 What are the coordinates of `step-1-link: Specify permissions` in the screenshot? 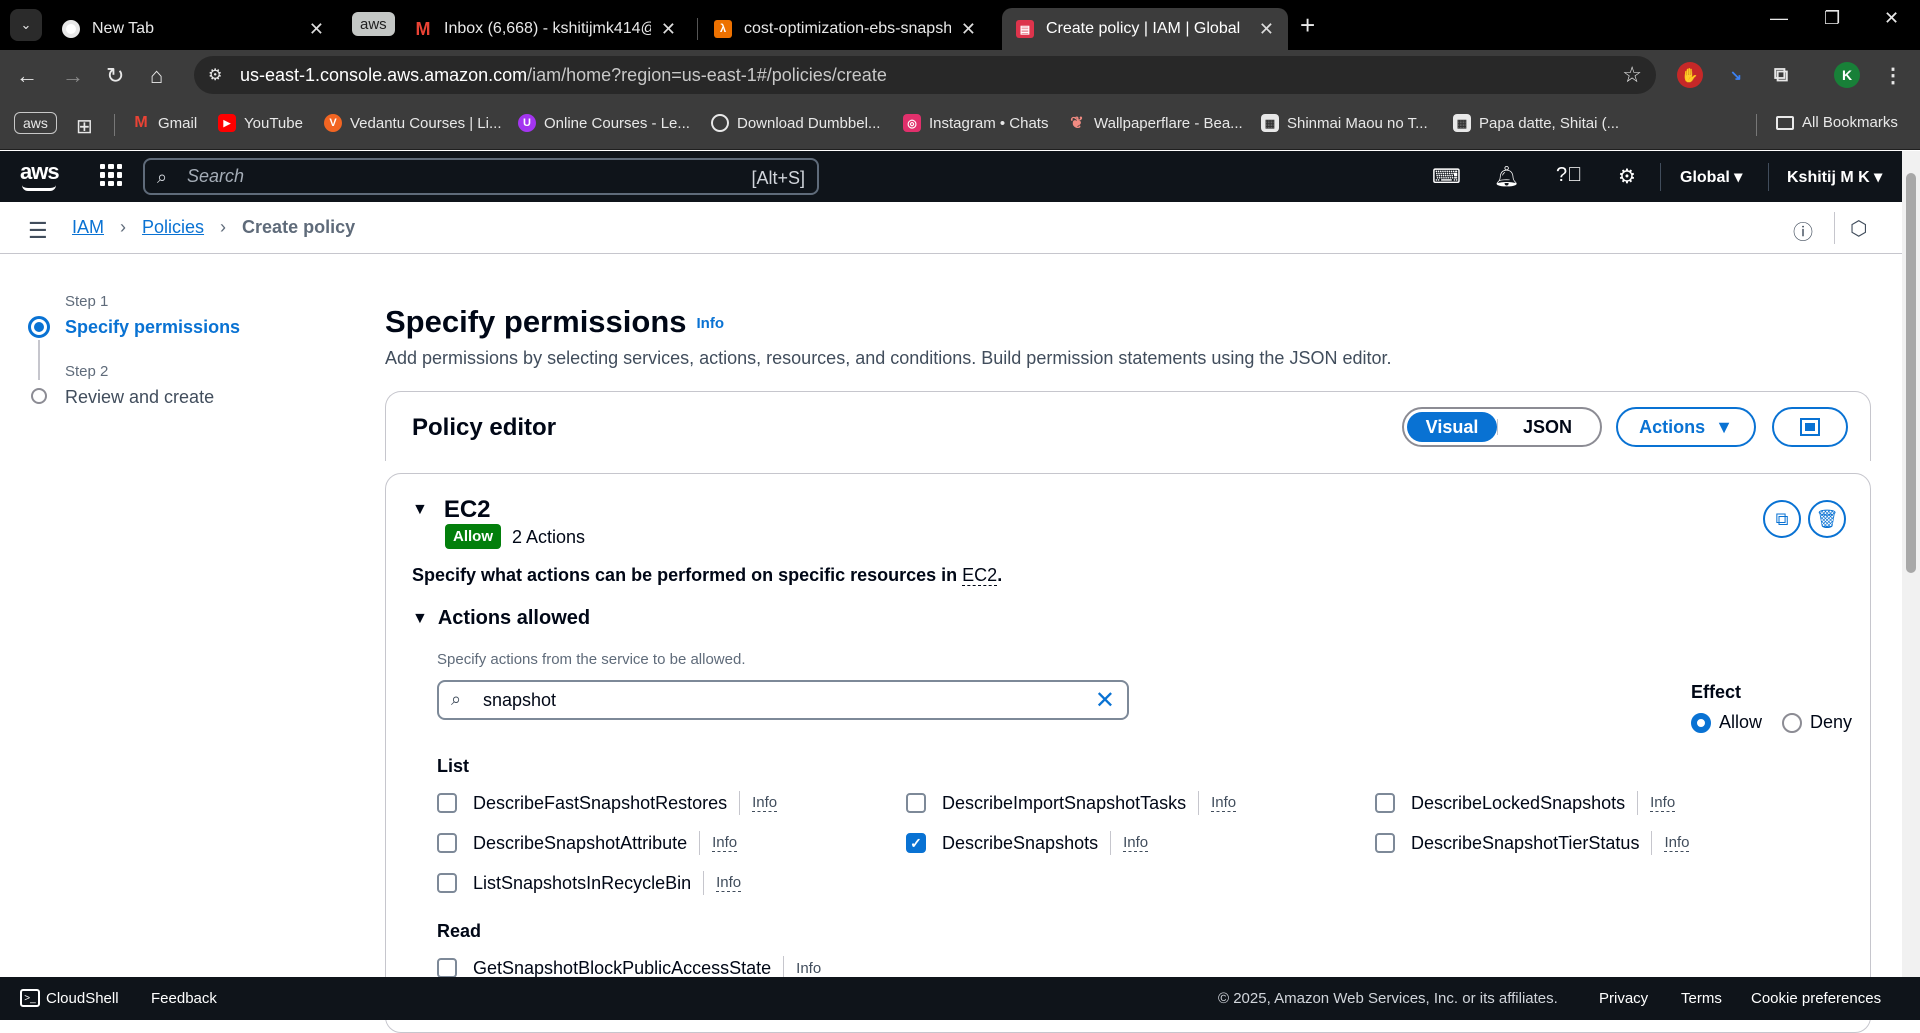 It's located at (152, 327).